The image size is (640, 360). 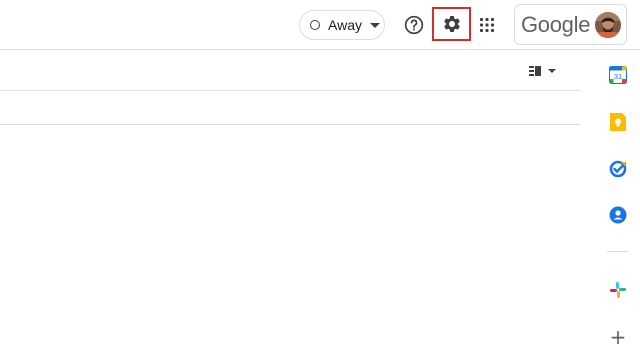 I want to click on apps-grid-icon, so click(x=487, y=25).